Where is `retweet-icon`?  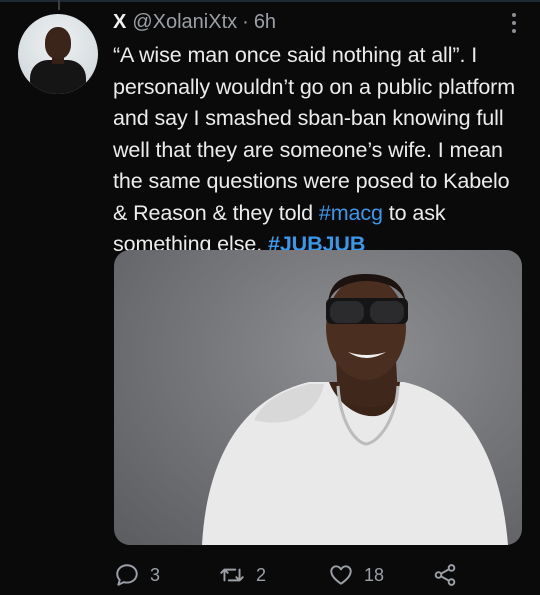 retweet-icon is located at coordinates (232, 575).